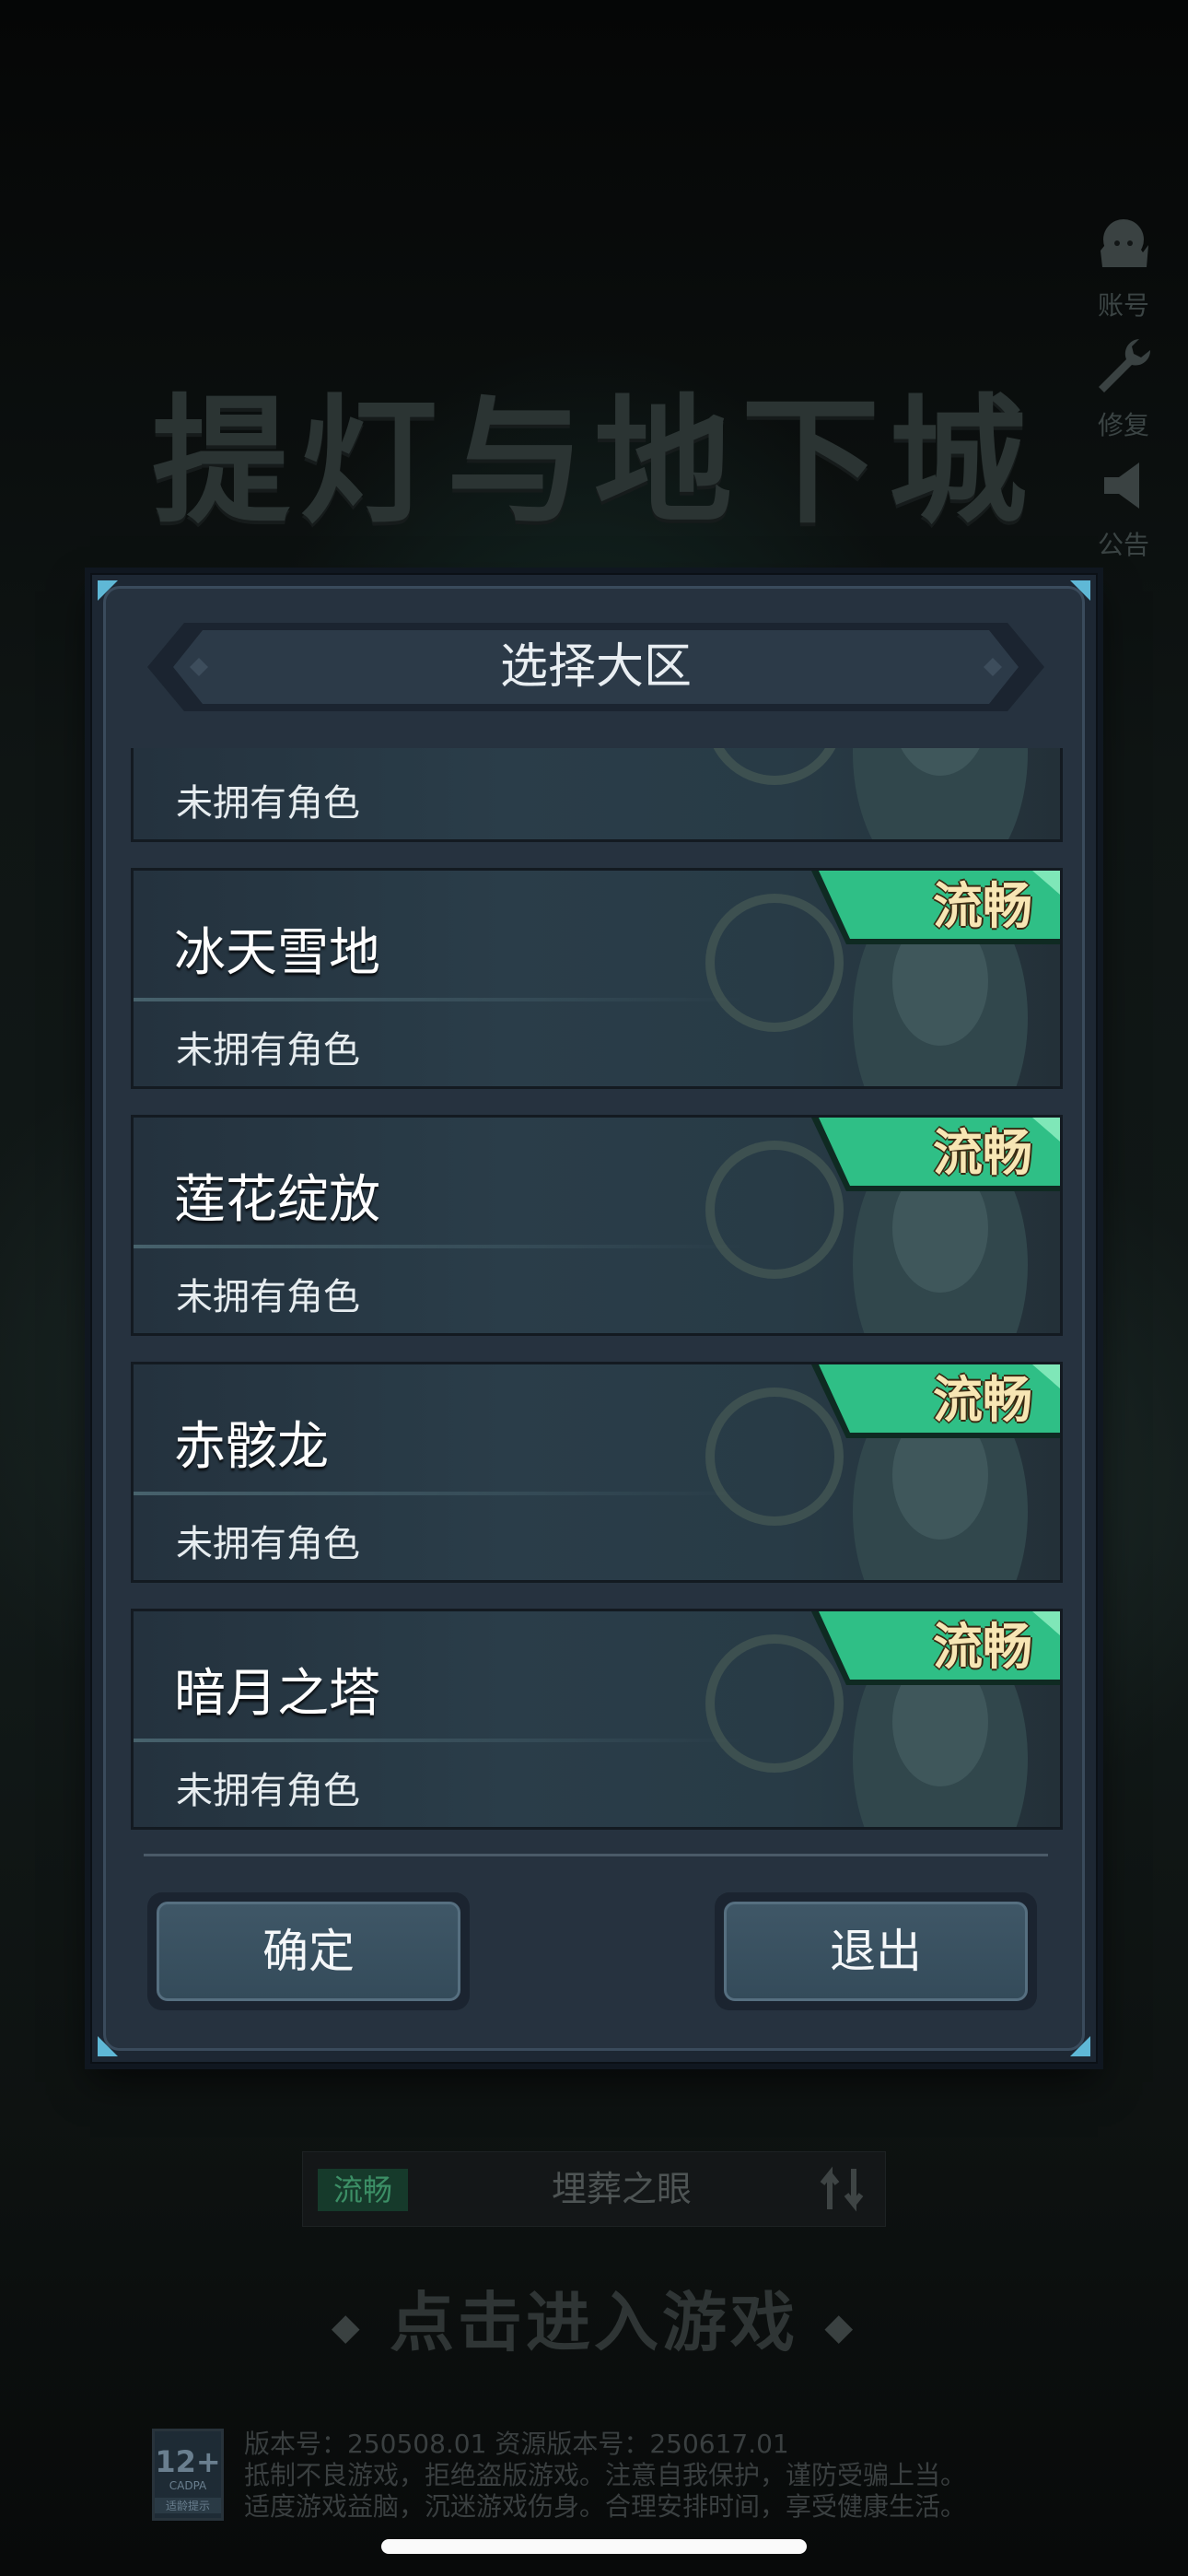 The image size is (1188, 2576). Describe the element at coordinates (277, 1694) in the screenshot. I see `server-name: 暗月之塔` at that location.